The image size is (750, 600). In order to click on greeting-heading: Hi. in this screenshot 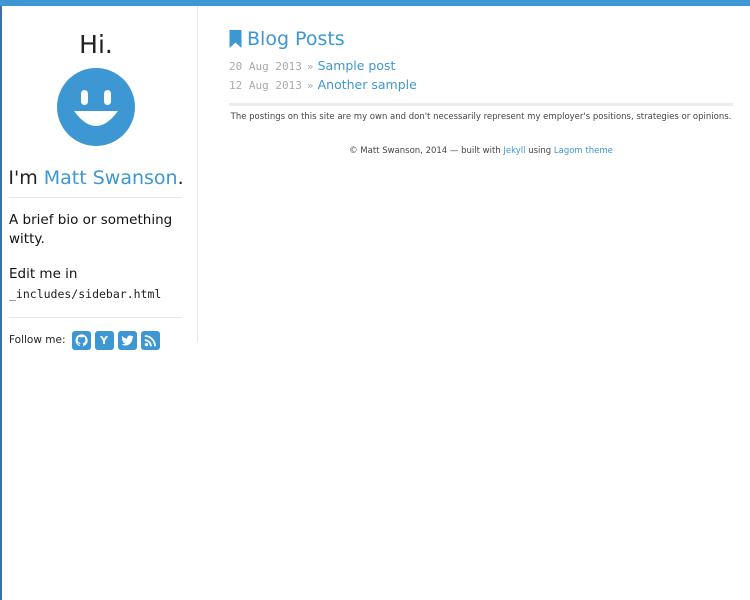, I will do `click(96, 44)`.